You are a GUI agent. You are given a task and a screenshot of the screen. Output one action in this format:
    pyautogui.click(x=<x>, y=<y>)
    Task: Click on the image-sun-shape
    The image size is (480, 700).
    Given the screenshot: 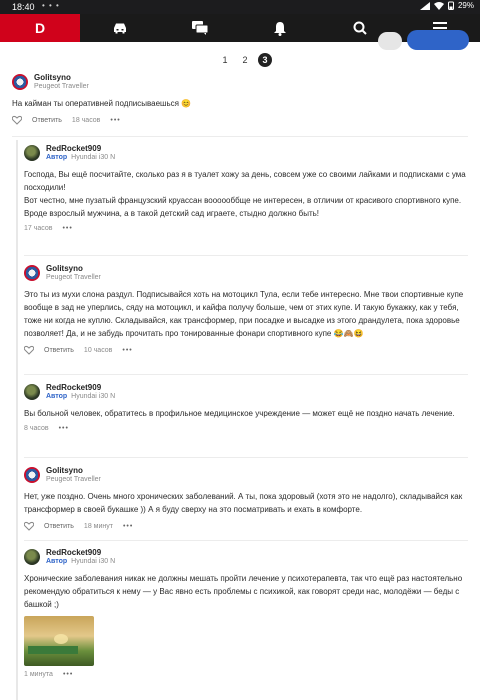 What is the action you would take?
    pyautogui.click(x=61, y=639)
    